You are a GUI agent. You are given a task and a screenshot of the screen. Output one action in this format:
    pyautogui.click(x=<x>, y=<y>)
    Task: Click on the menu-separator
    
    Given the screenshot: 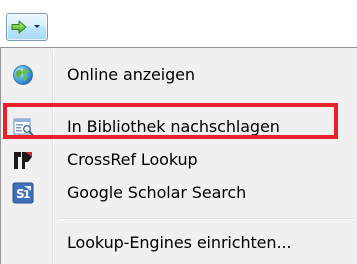 What is the action you would take?
    pyautogui.click(x=206, y=219)
    